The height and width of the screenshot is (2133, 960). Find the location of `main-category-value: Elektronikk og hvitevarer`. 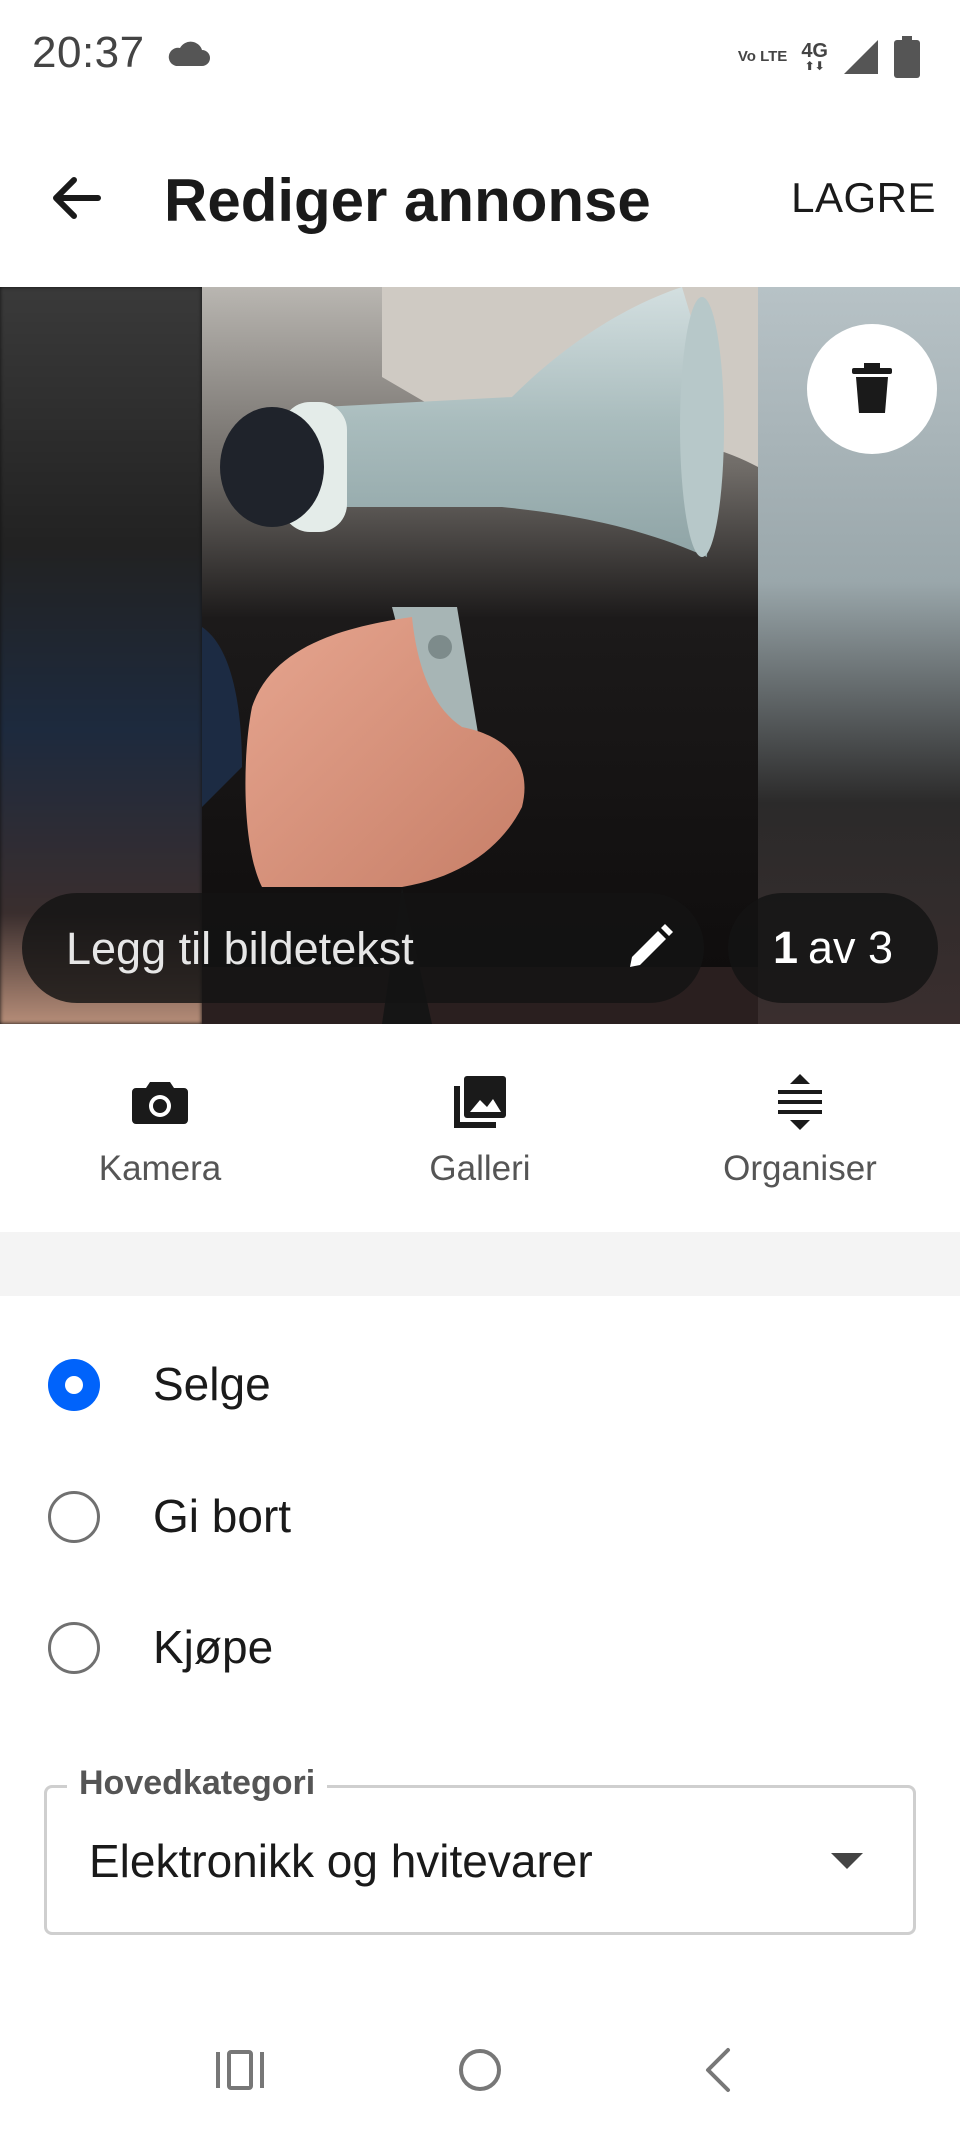

main-category-value: Elektronikk og hvitevarer is located at coordinates (341, 1861).